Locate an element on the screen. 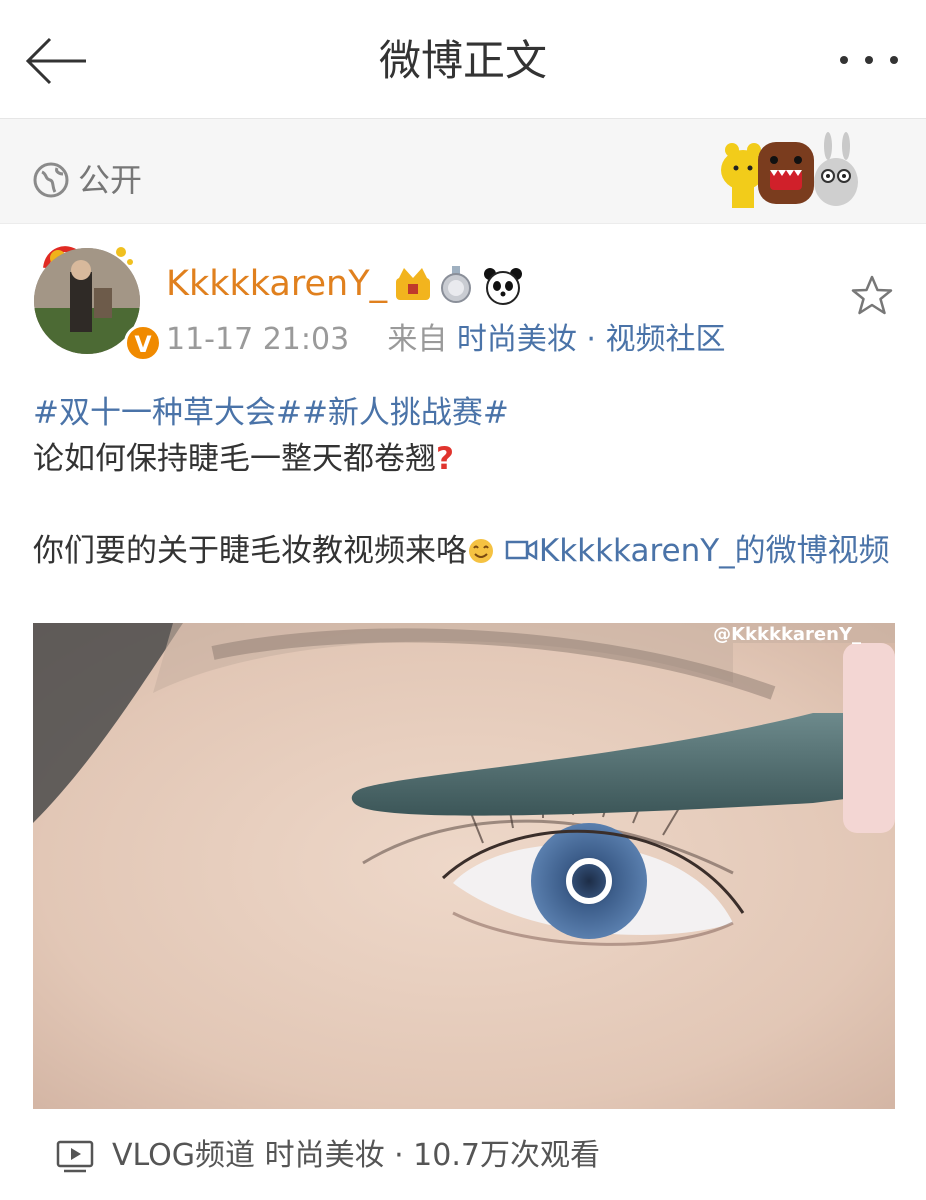 The width and height of the screenshot is (926, 1200). sticker-decoration-icon is located at coordinates (789, 170).